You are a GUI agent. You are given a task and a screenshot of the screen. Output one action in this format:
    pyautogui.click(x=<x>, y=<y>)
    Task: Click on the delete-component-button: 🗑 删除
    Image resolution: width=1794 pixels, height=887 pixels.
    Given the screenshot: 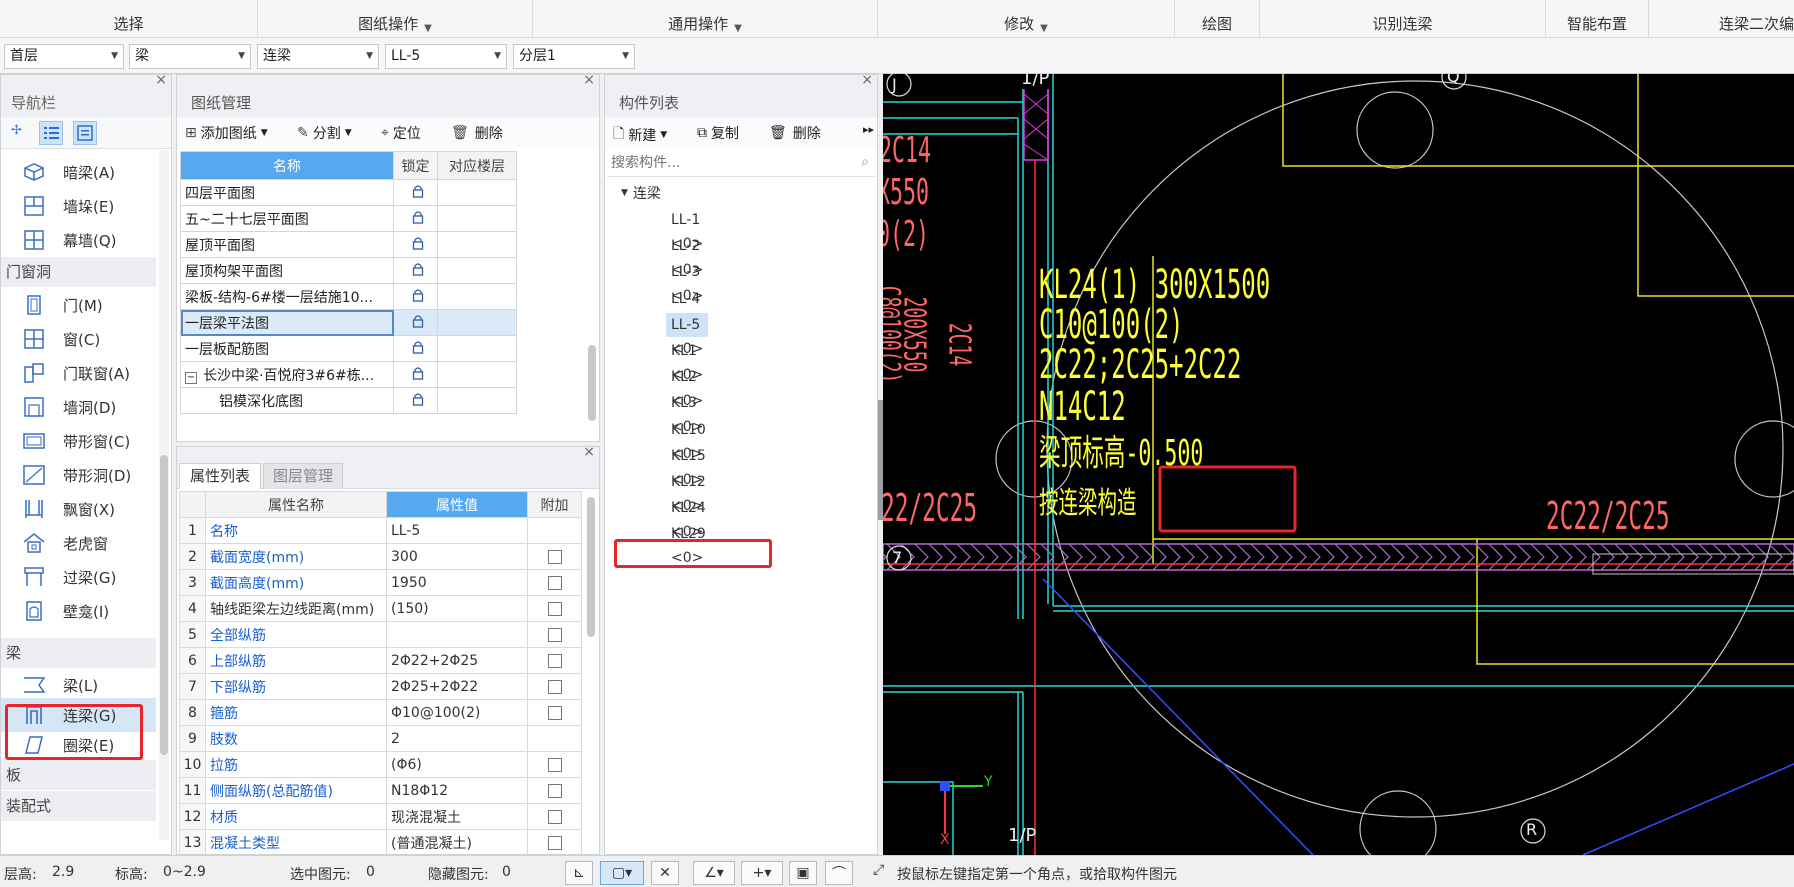 What is the action you would take?
    pyautogui.click(x=795, y=133)
    